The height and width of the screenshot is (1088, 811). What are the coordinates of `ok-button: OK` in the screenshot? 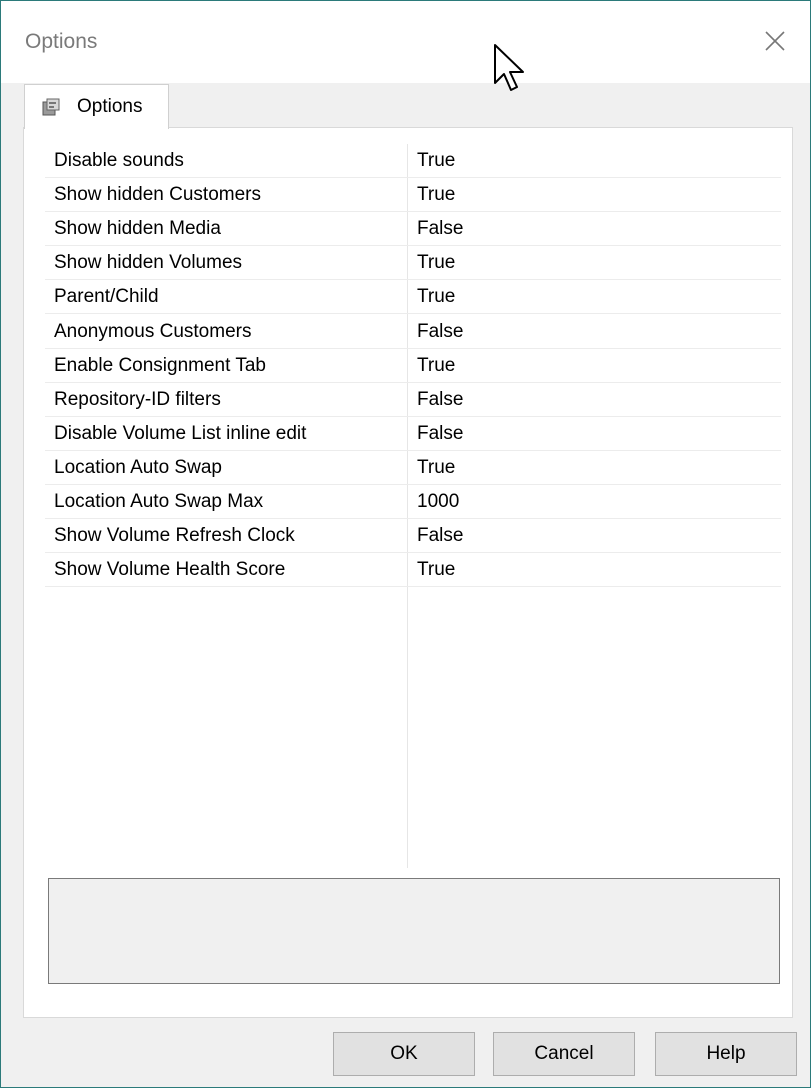 It's located at (404, 1054).